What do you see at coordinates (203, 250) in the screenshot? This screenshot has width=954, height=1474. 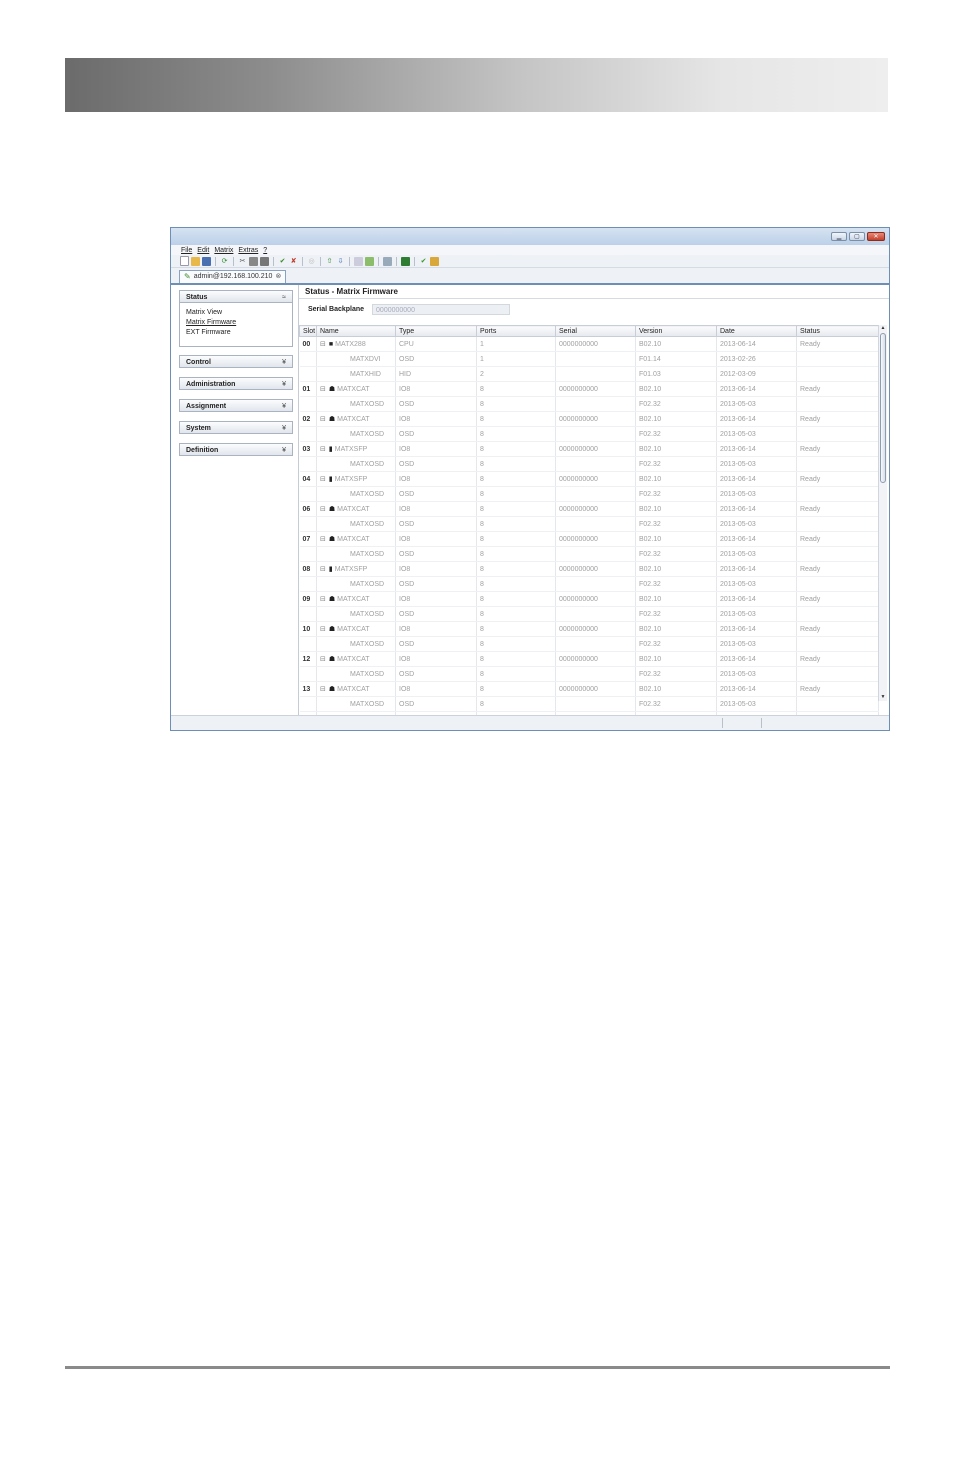 I see `menu-edit: Edit` at bounding box center [203, 250].